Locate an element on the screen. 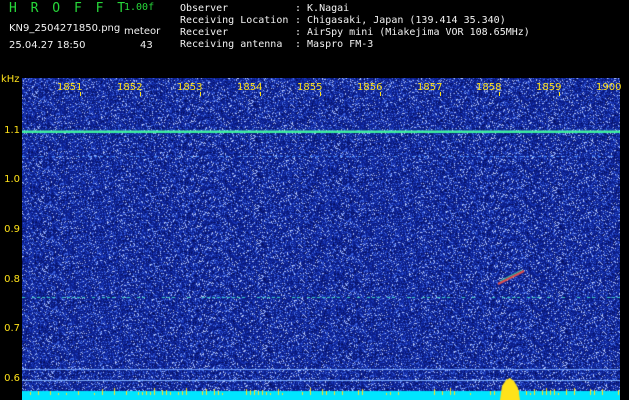 Image resolution: width=629 pixels, height=400 pixels. station-label-receiver: Receiver is located at coordinates (204, 32).